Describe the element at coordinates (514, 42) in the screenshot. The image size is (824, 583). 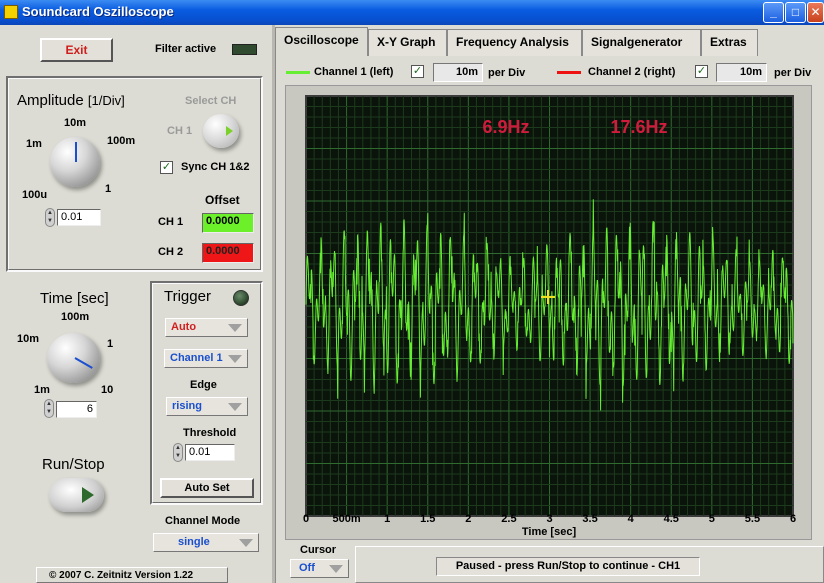
I see `tab-frequency-analysis: Frequency Analysis` at that location.